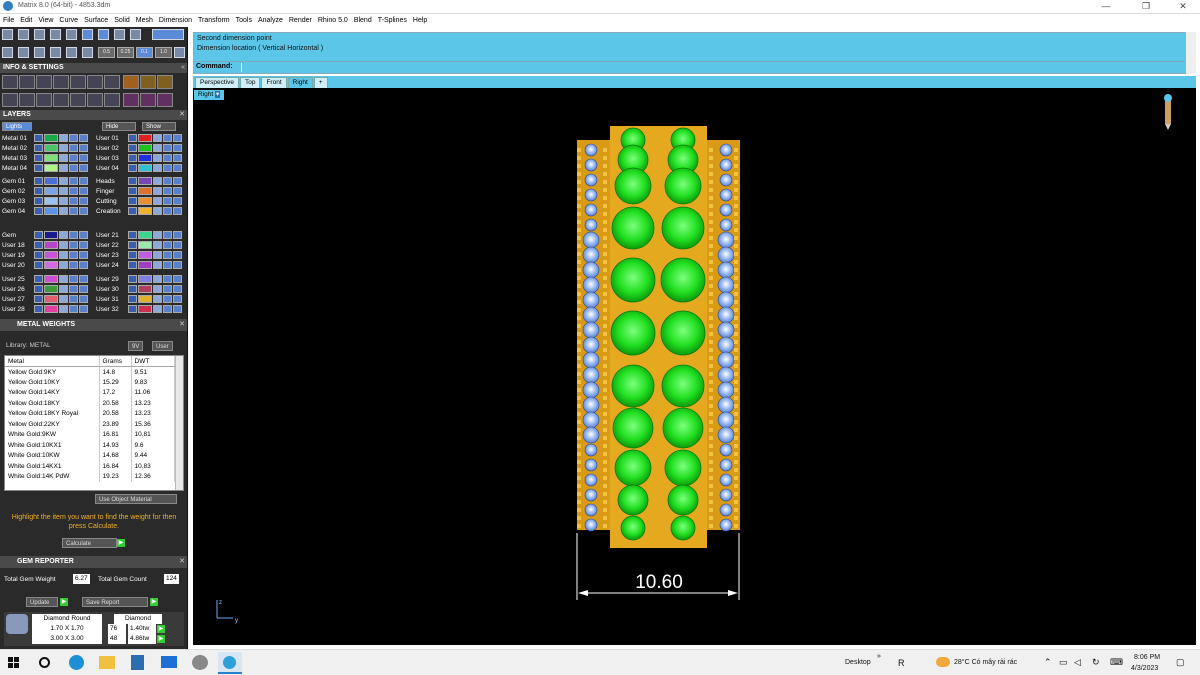  Describe the element at coordinates (320, 82) in the screenshot. I see `tab-add: +` at that location.